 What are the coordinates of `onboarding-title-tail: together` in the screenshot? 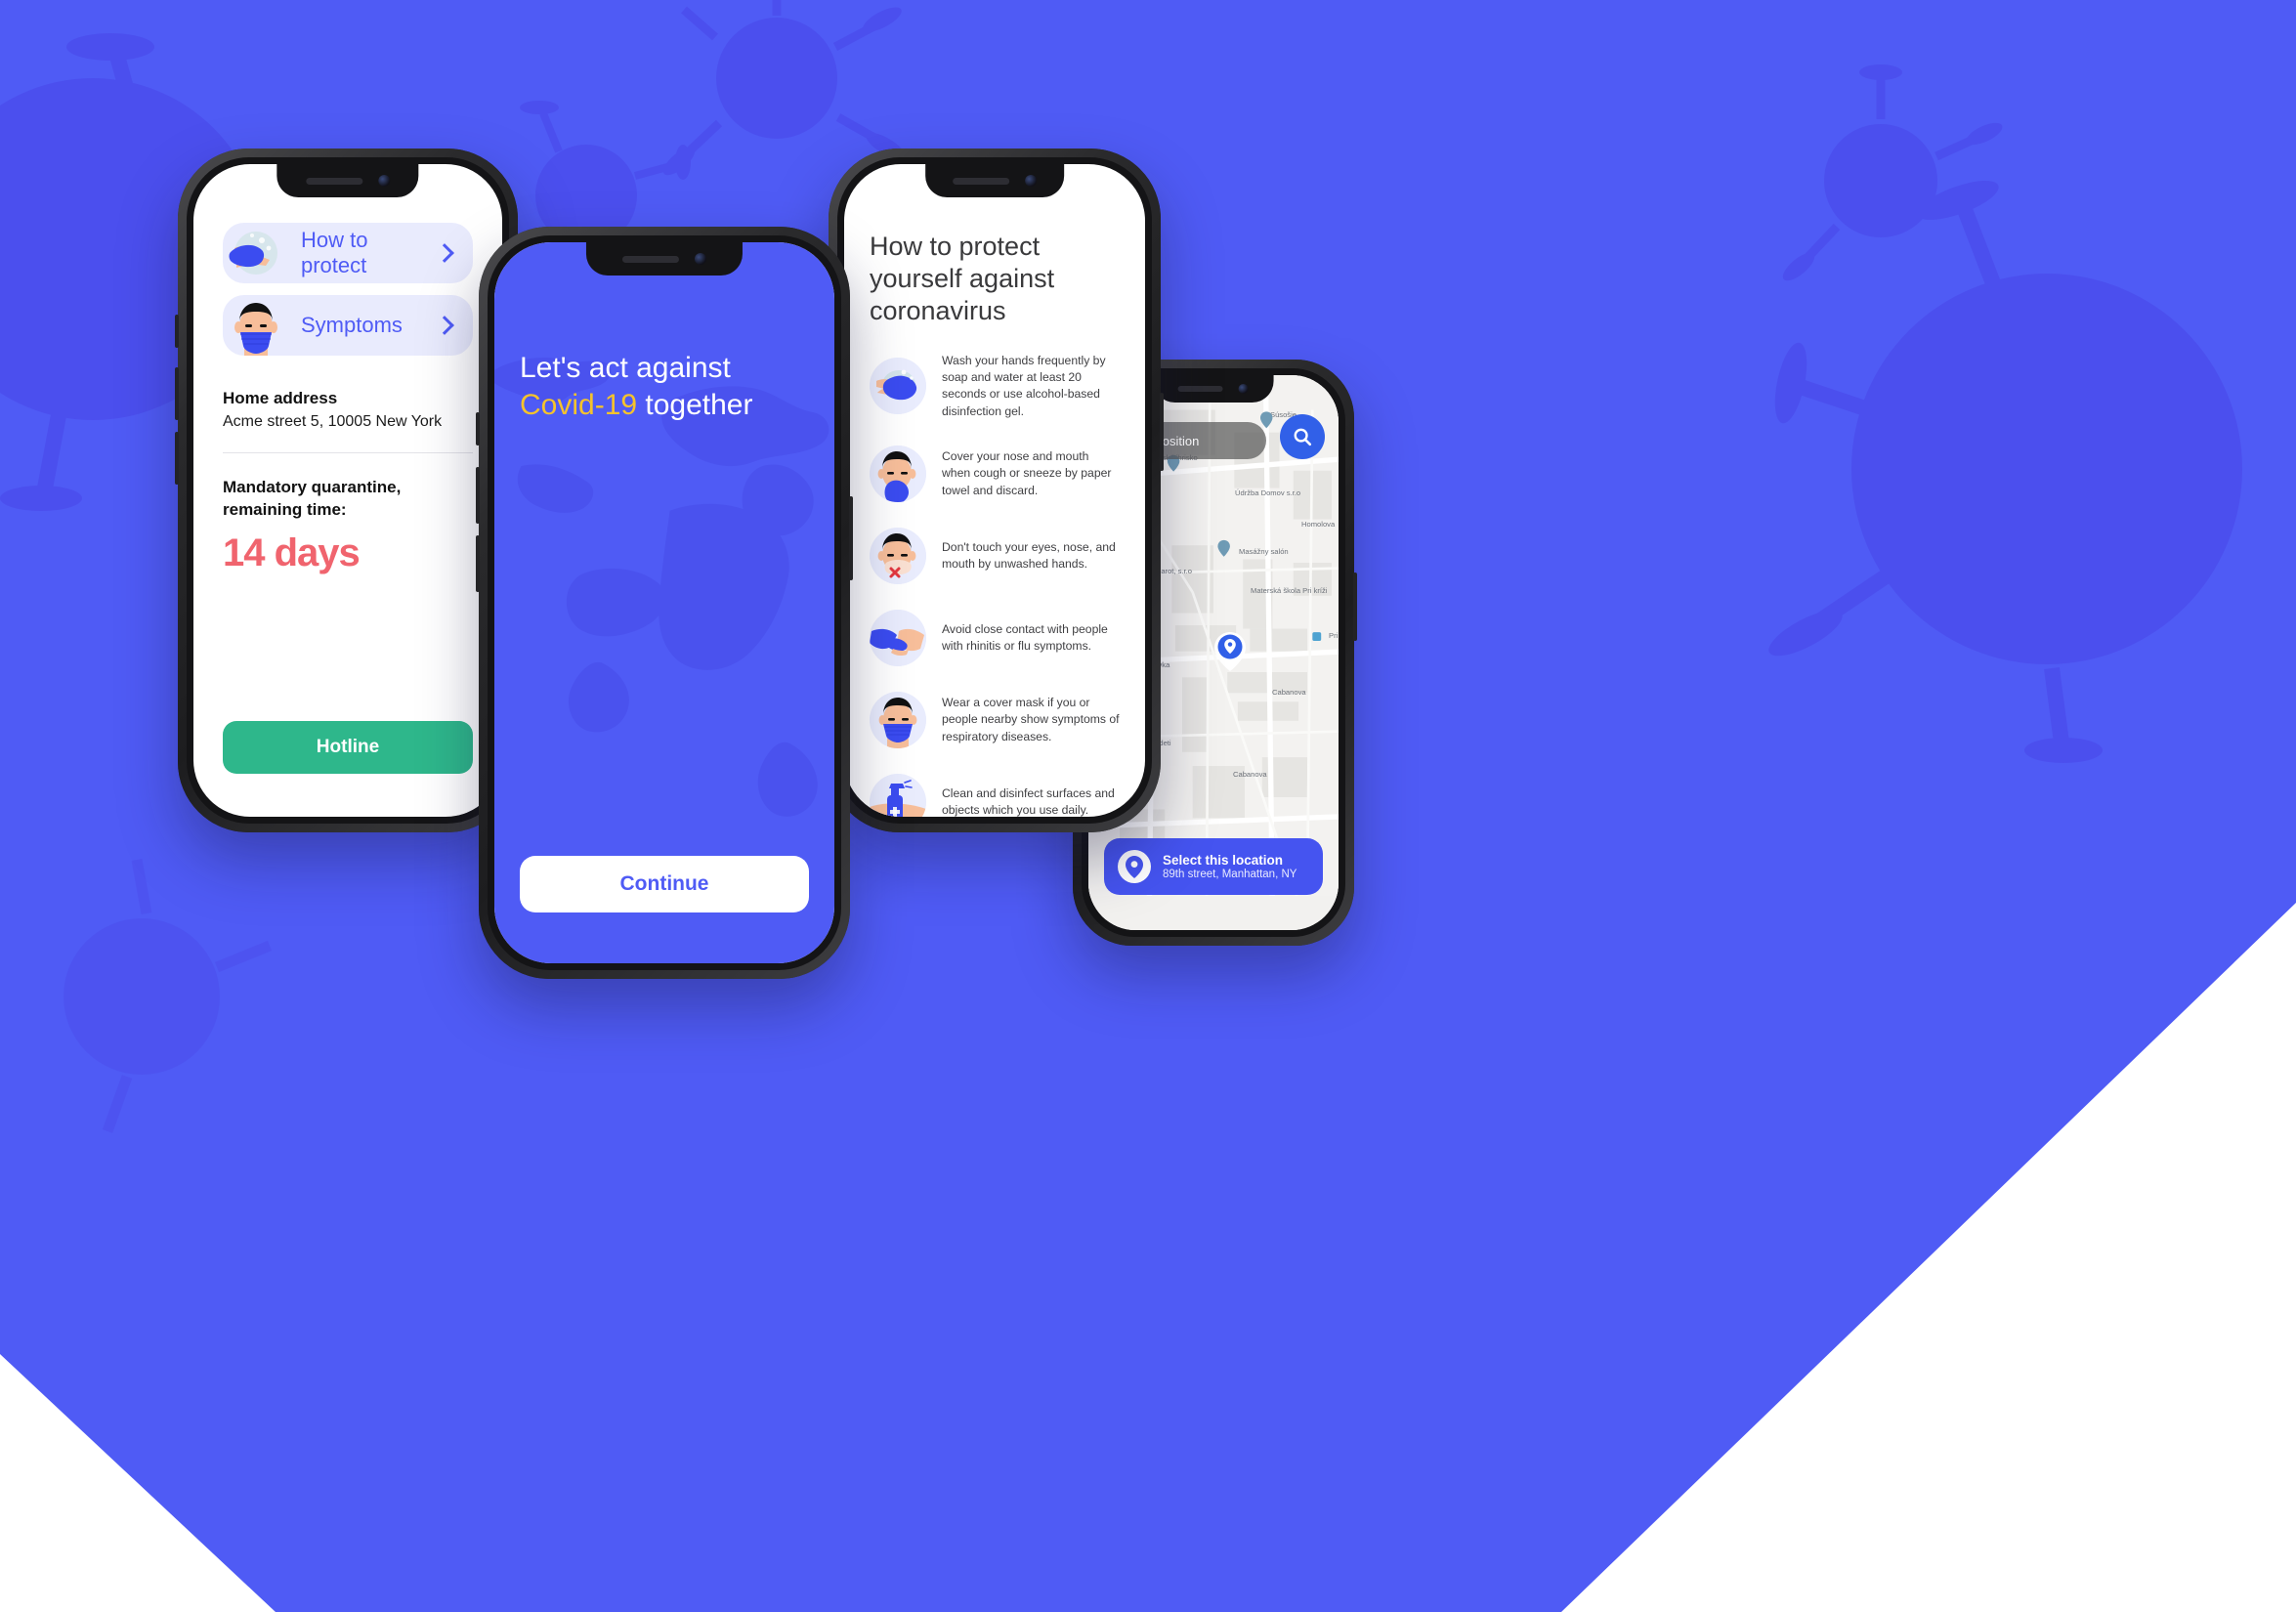 It's located at (695, 404).